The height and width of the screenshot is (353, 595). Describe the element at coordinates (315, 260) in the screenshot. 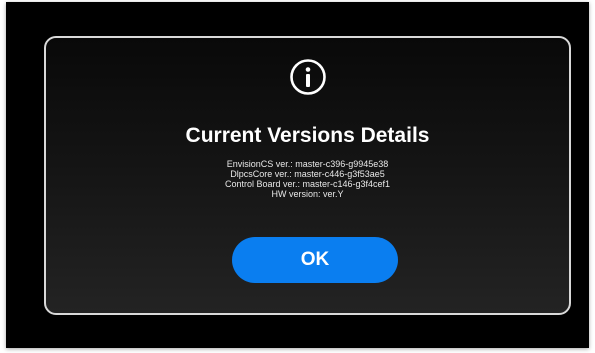

I see `ok-button: OK` at that location.